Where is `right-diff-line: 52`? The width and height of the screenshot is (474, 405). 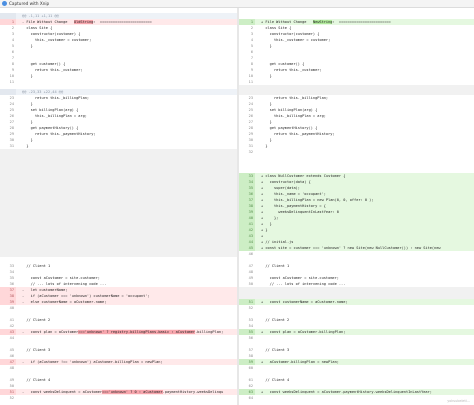
right-diff-line: 52 is located at coordinates (356, 308).